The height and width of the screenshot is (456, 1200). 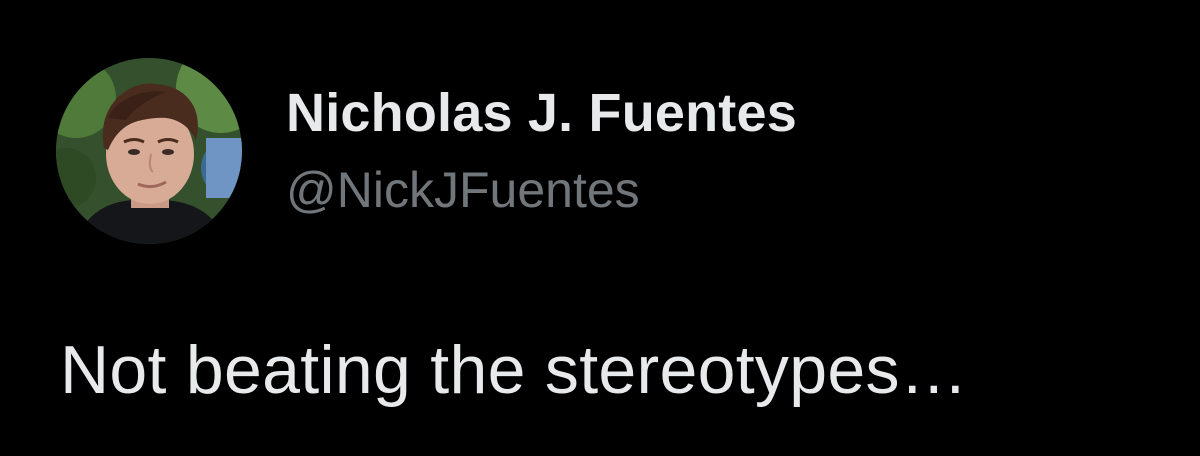 I want to click on author-names: Nicholas J. Fuentes @NickJFuentes, so click(x=541, y=151).